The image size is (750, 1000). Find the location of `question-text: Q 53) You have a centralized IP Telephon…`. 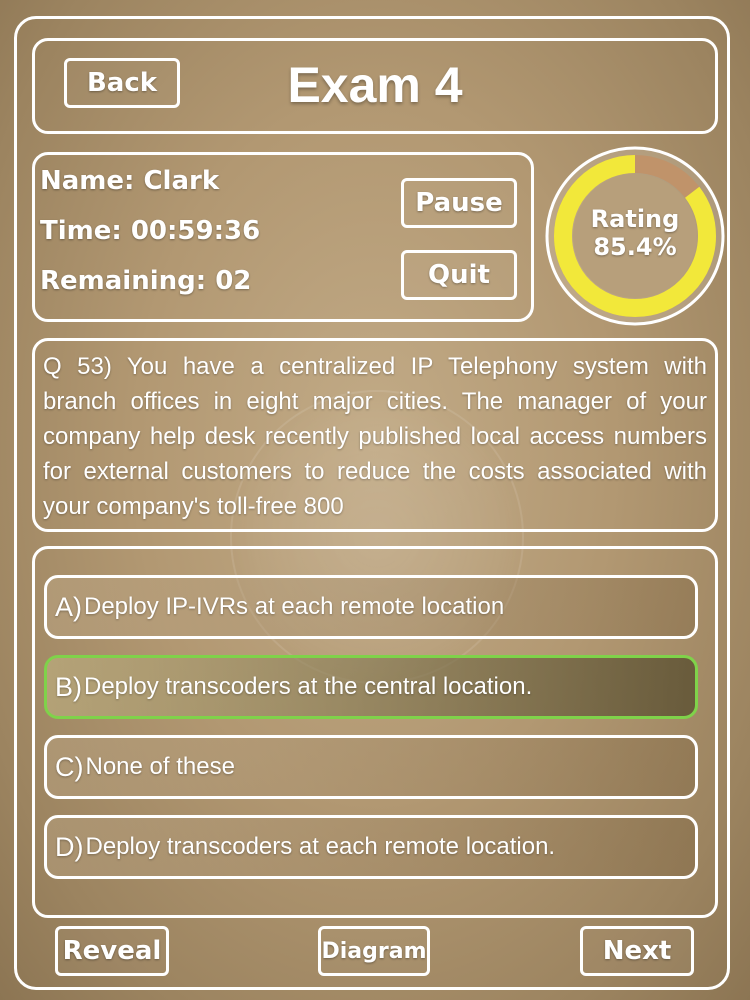

question-text: Q 53) You have a centralized IP Telephon… is located at coordinates (375, 436).